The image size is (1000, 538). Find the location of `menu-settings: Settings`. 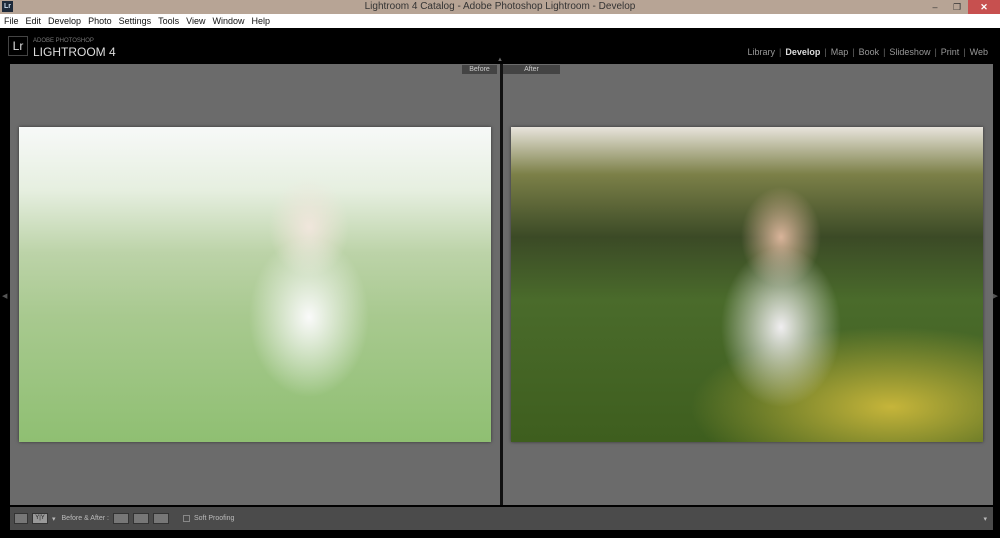

menu-settings: Settings is located at coordinates (135, 21).